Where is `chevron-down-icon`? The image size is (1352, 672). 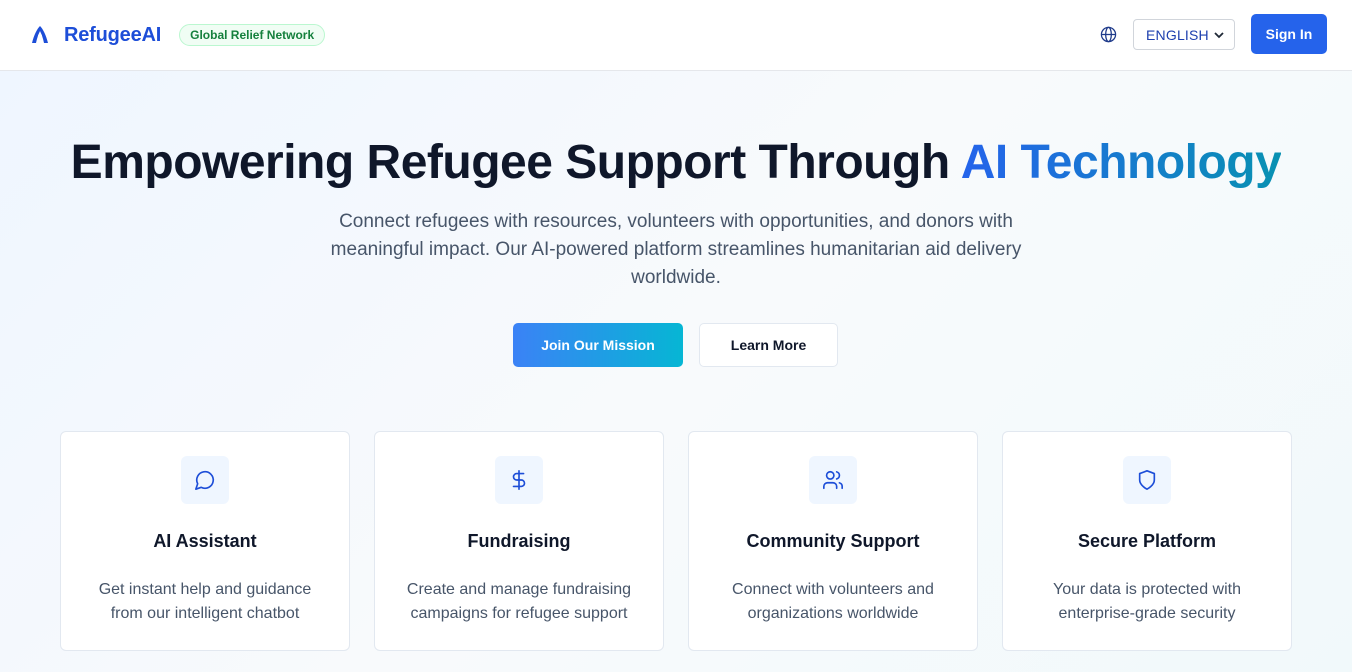
chevron-down-icon is located at coordinates (1219, 35).